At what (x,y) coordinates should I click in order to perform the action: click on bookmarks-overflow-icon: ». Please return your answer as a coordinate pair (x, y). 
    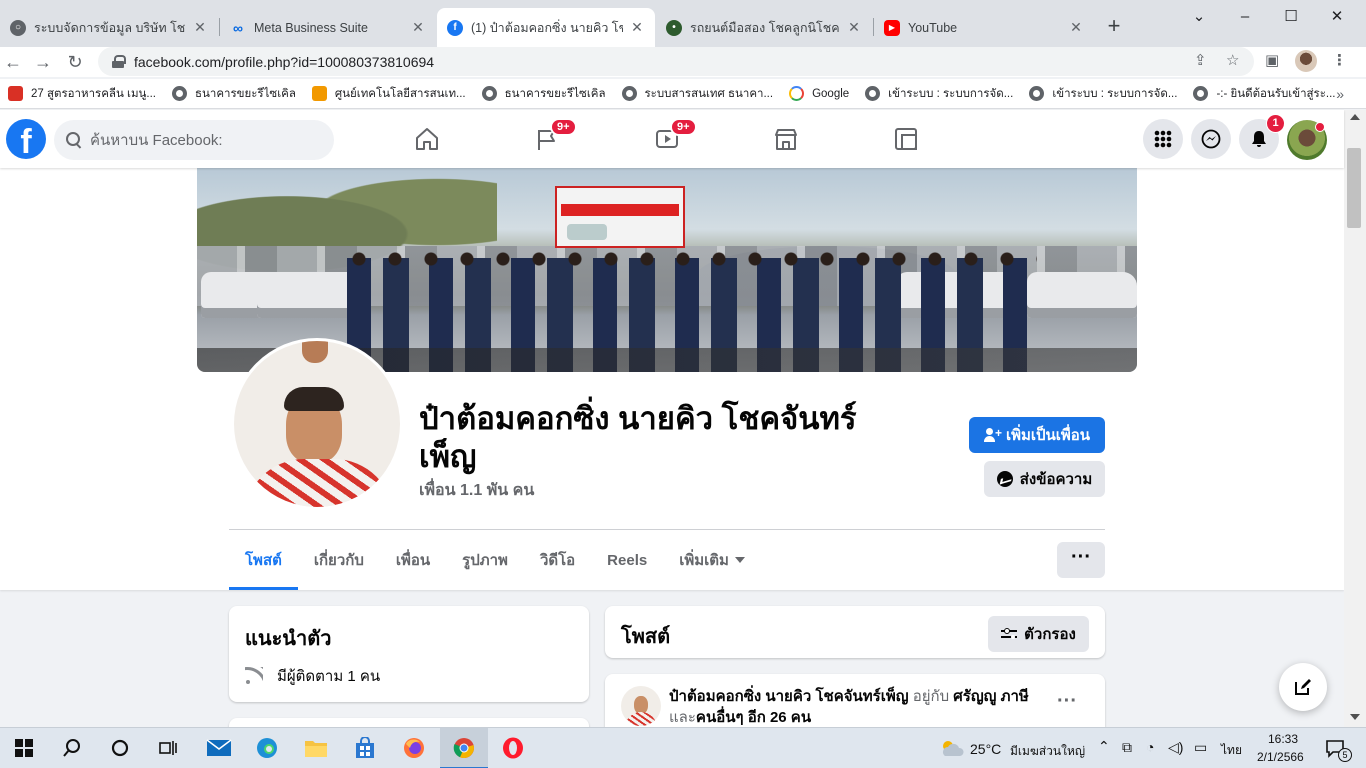
    Looking at the image, I should click on (1340, 94).